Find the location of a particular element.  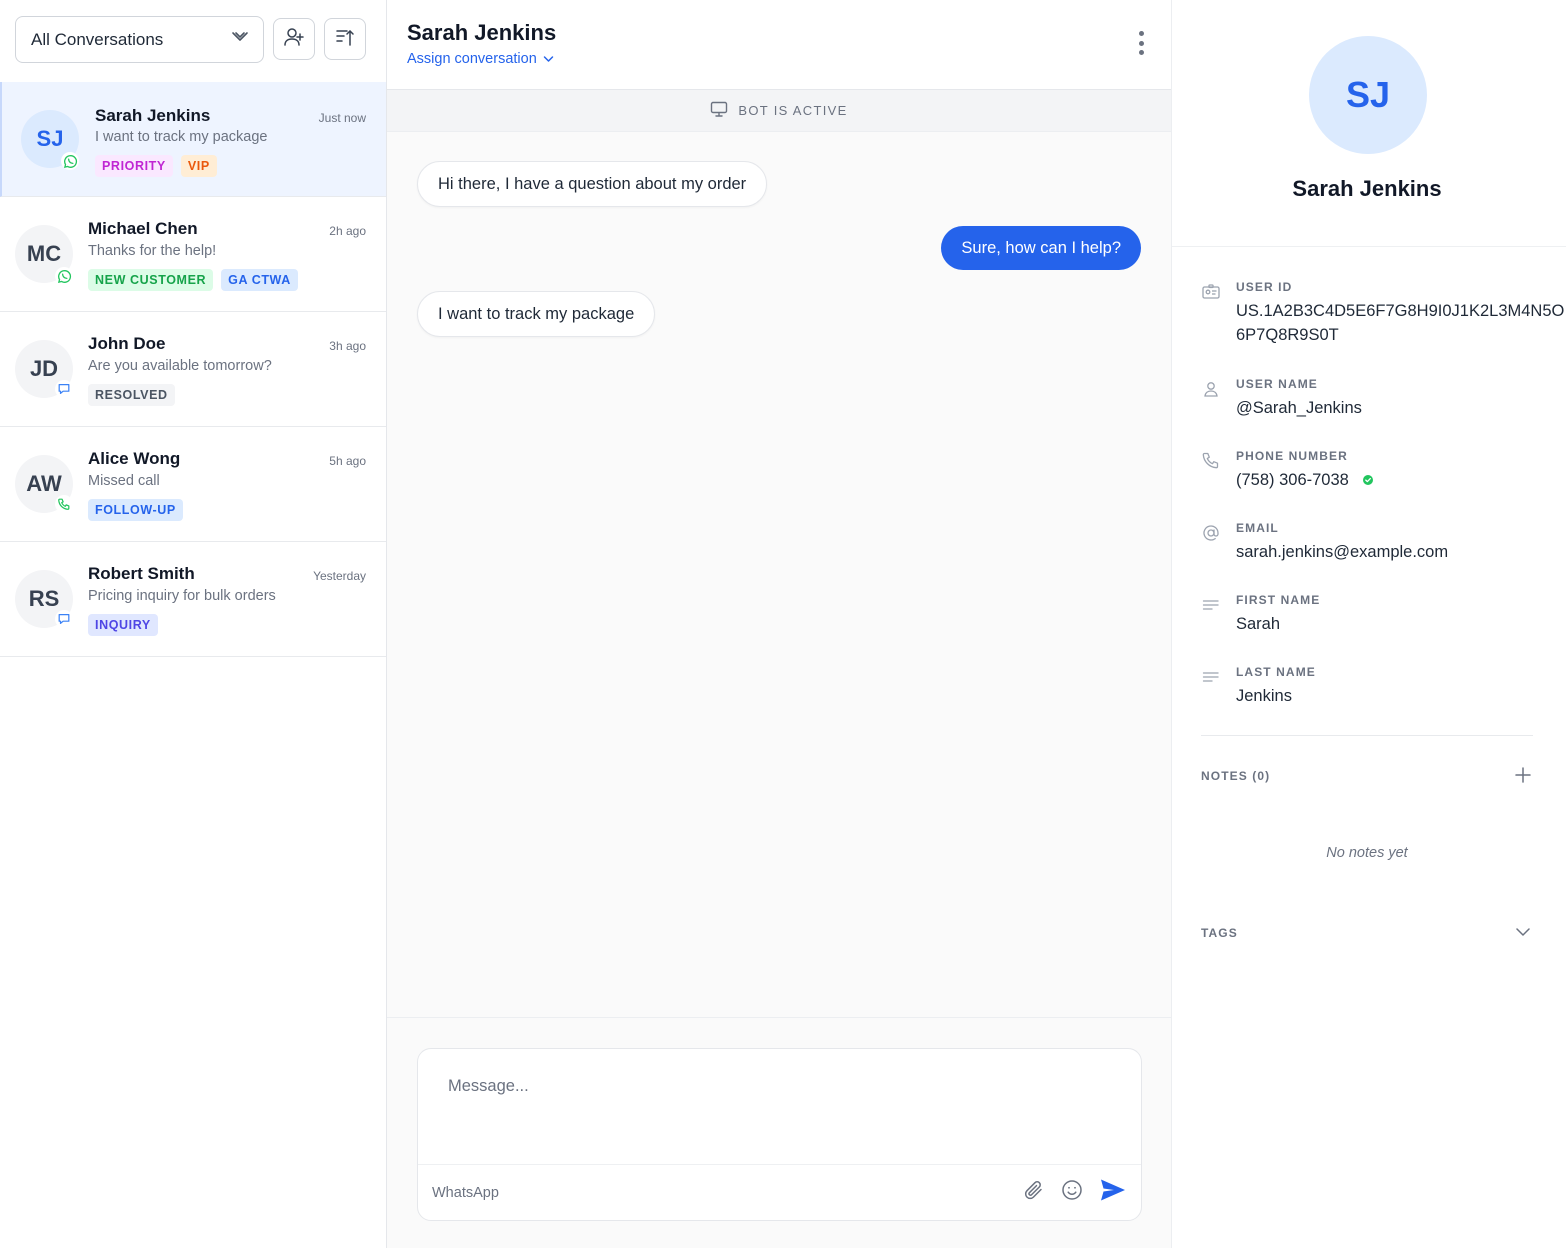

at-sign-icon is located at coordinates (1211, 533).